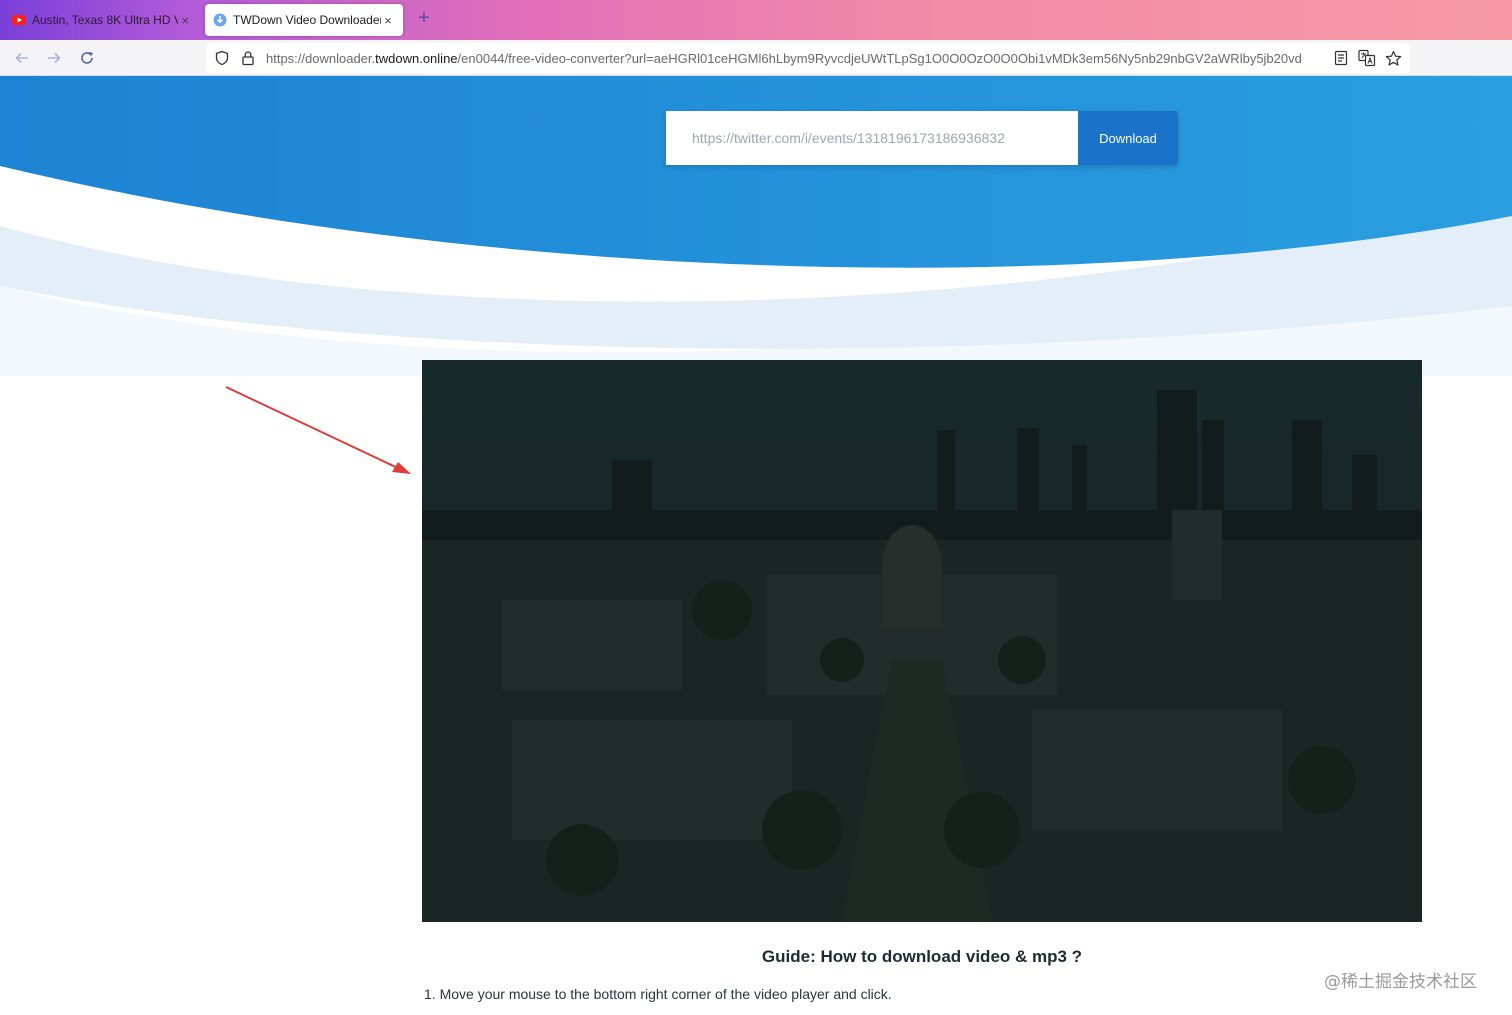 The width and height of the screenshot is (1512, 1015). Describe the element at coordinates (318, 430) in the screenshot. I see `red-arrow-annotation` at that location.